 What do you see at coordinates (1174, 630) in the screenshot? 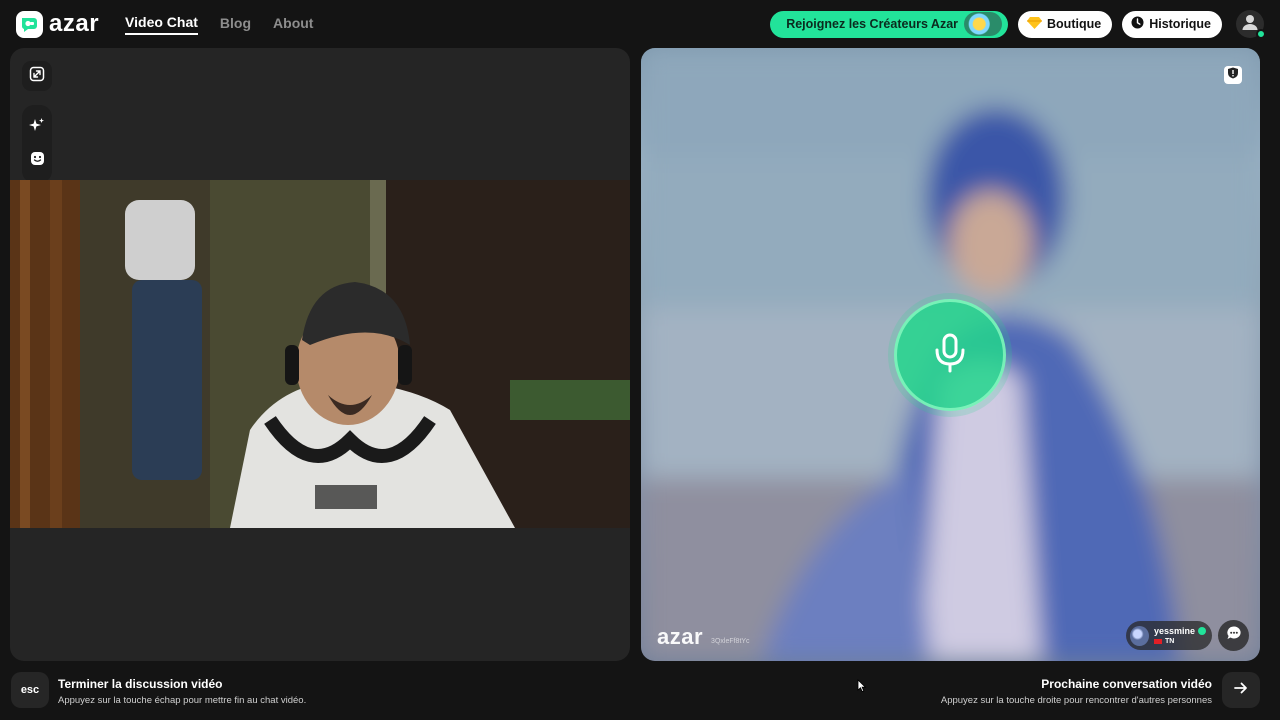
I see `partner-name: yessmine` at bounding box center [1174, 630].